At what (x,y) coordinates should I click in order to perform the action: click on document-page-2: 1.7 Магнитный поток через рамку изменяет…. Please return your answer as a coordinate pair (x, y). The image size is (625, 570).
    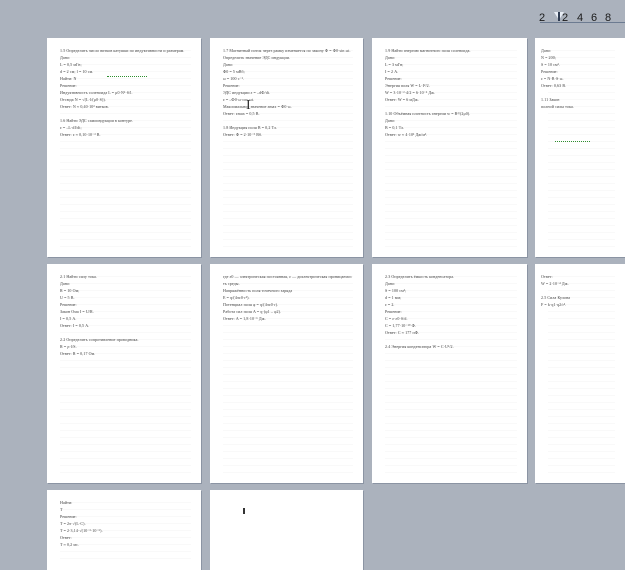
    Looking at the image, I should click on (286, 147).